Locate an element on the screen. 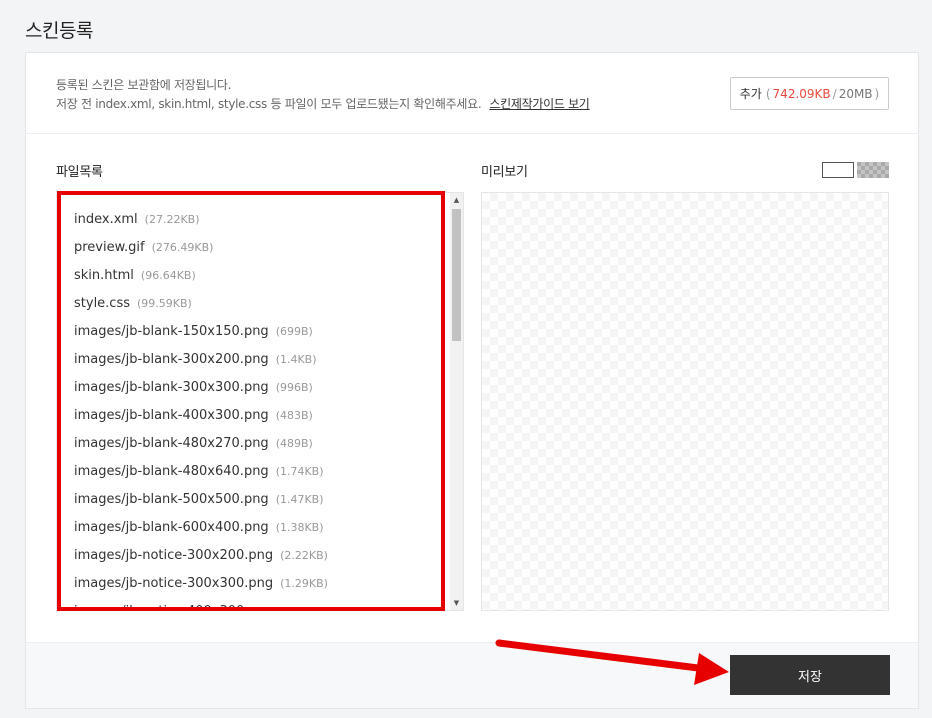 The image size is (932, 718). file-list-item: images/jb-notice-400x300.png (744B) is located at coordinates (253, 604).